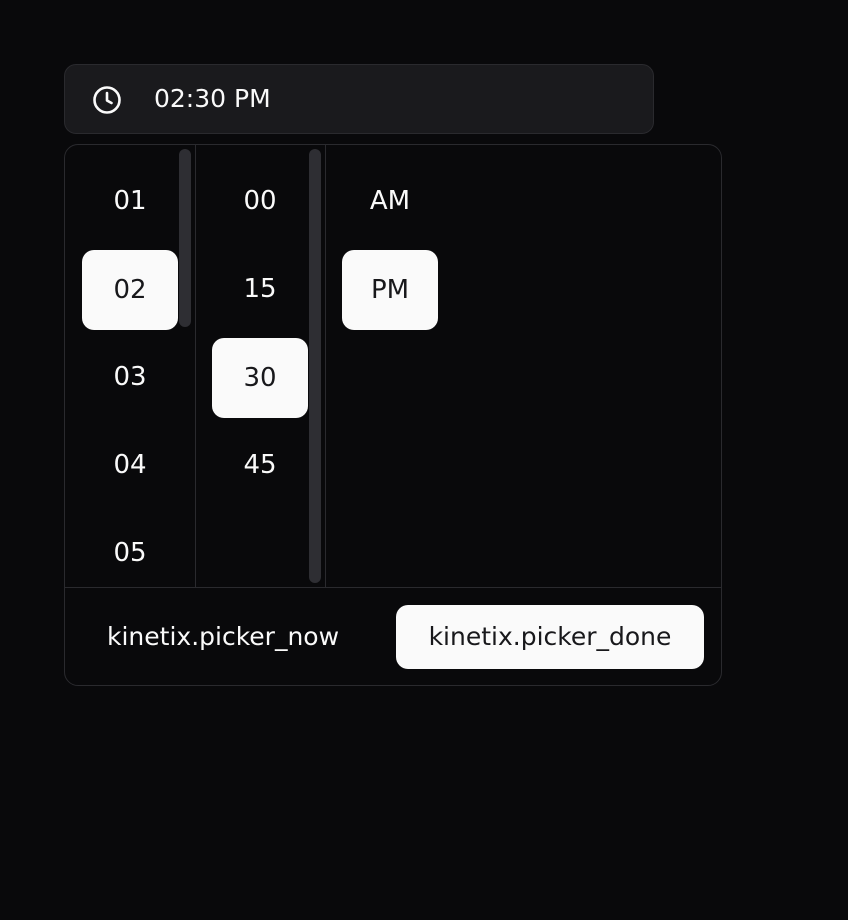 The image size is (848, 920). What do you see at coordinates (130, 550) in the screenshot?
I see `hour-option: 05` at bounding box center [130, 550].